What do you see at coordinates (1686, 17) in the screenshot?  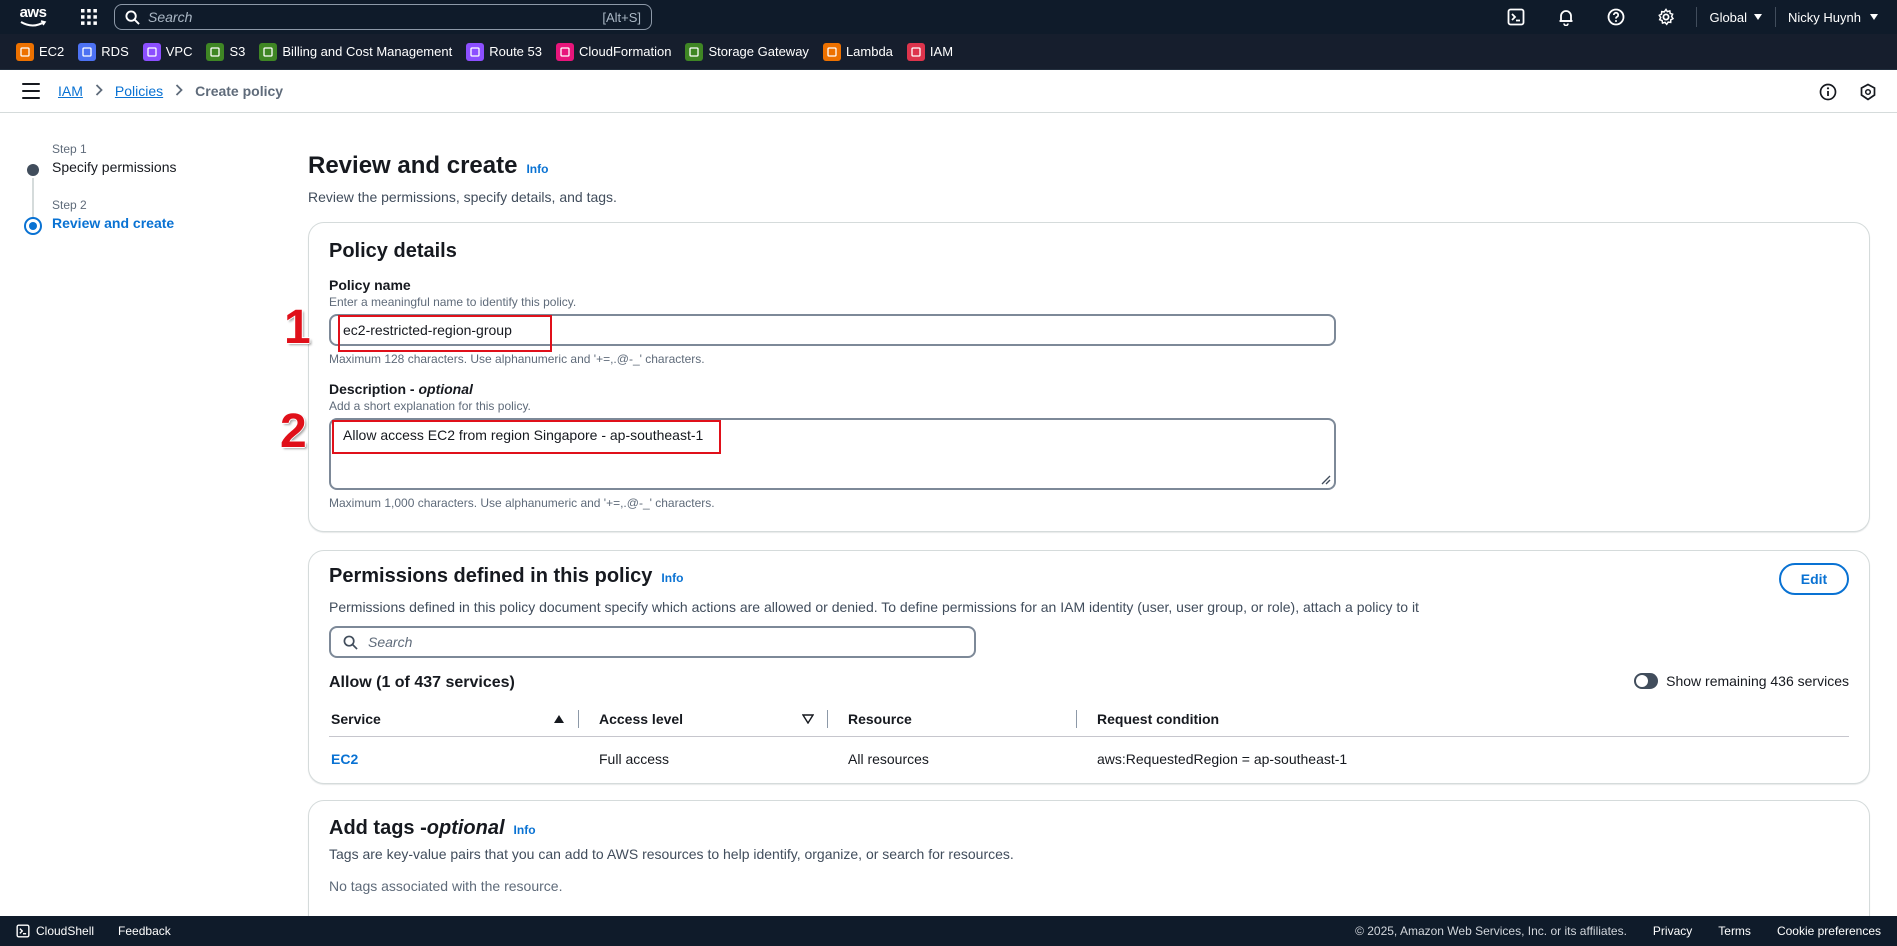 I see `nav-right: Global Nicky Huynh` at bounding box center [1686, 17].